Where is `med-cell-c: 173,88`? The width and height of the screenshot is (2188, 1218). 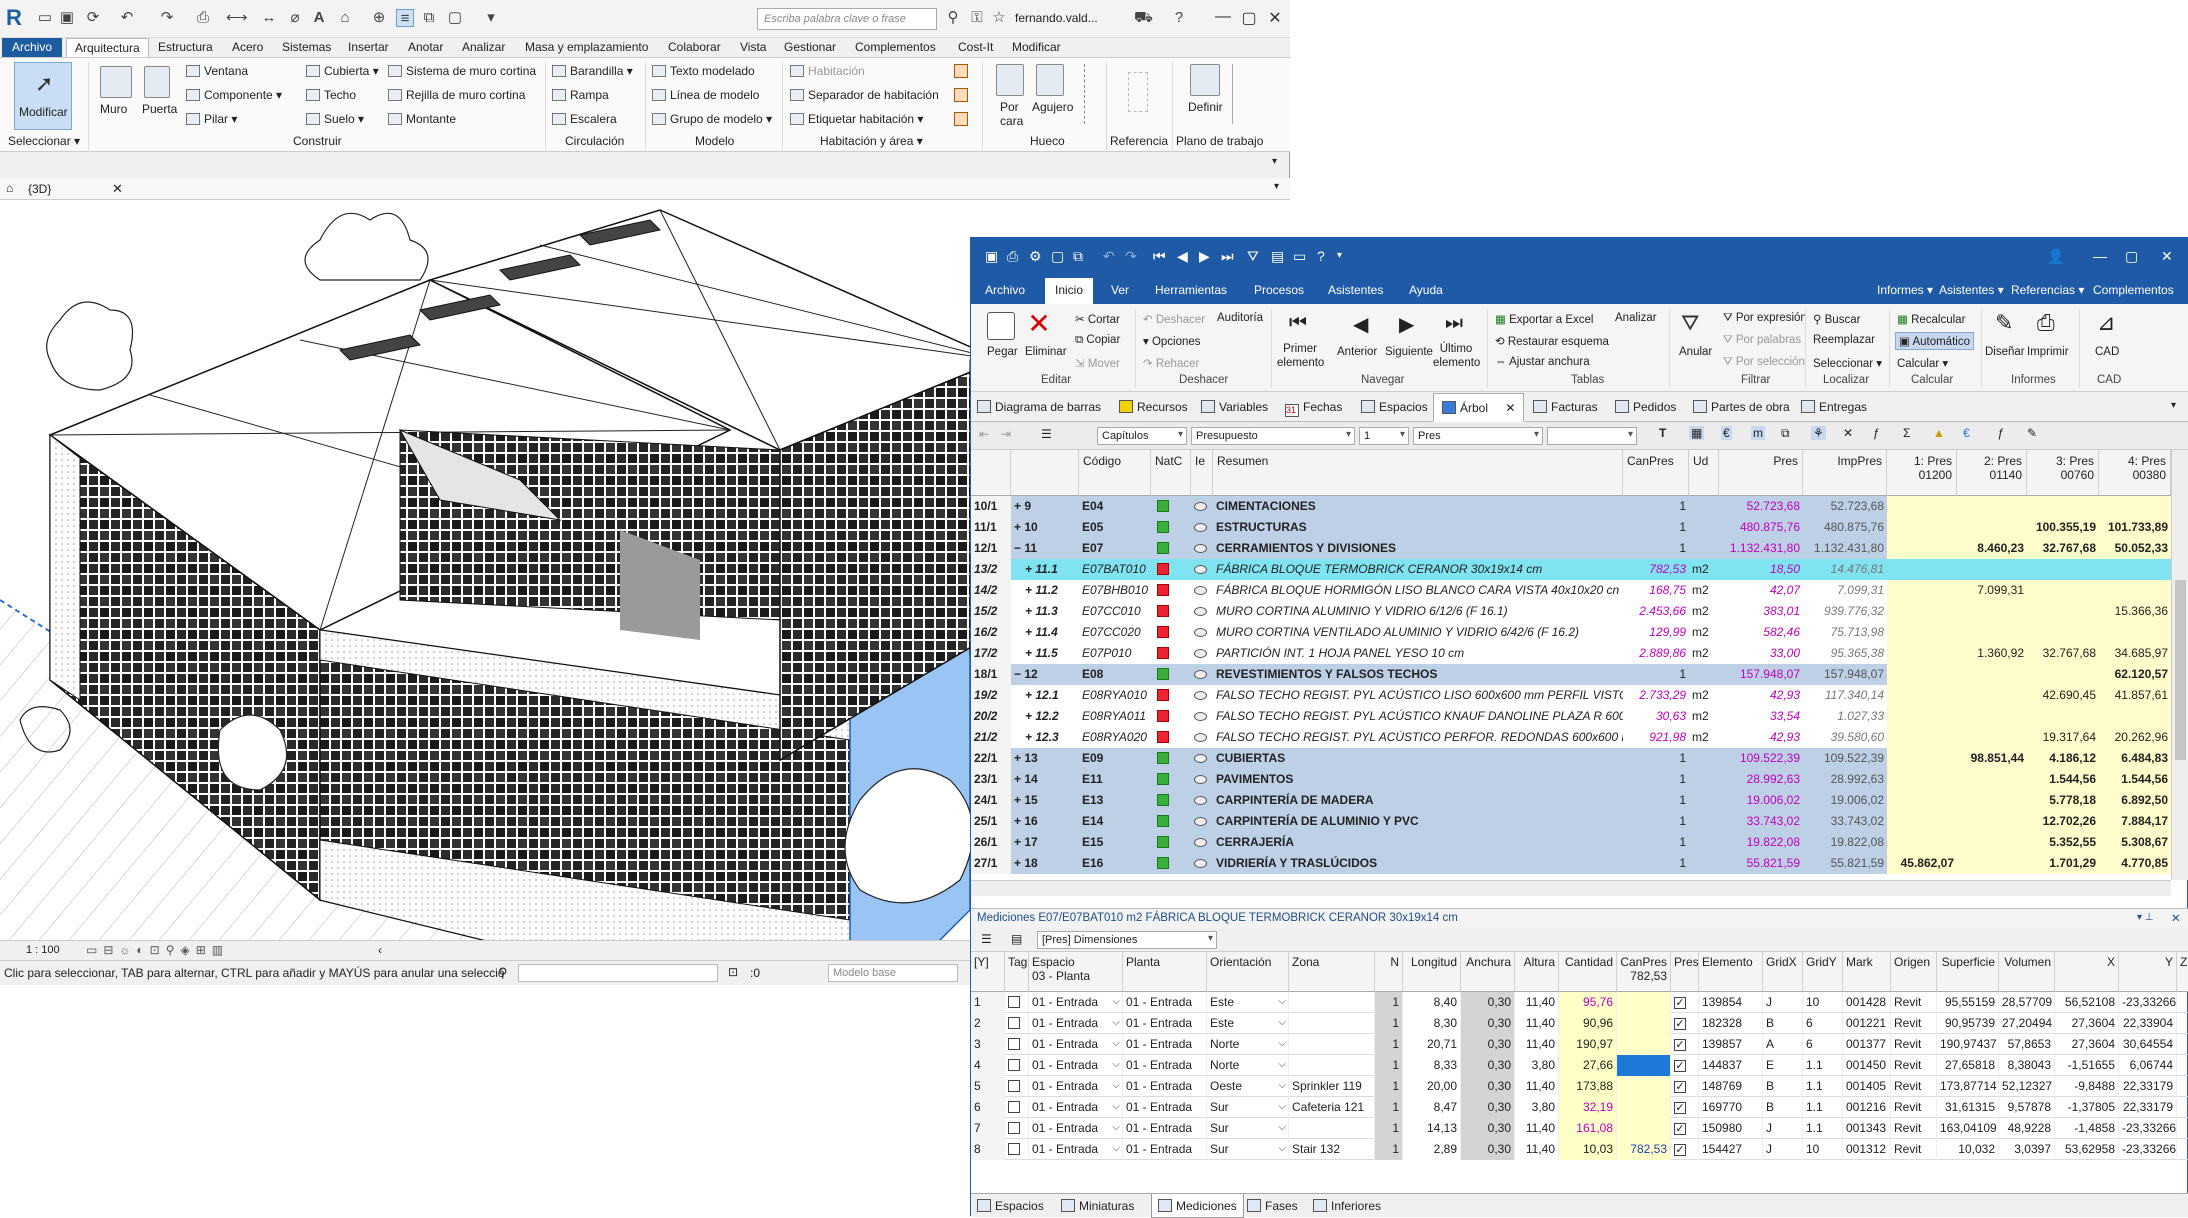 med-cell-c: 173,88 is located at coordinates (1588, 1086).